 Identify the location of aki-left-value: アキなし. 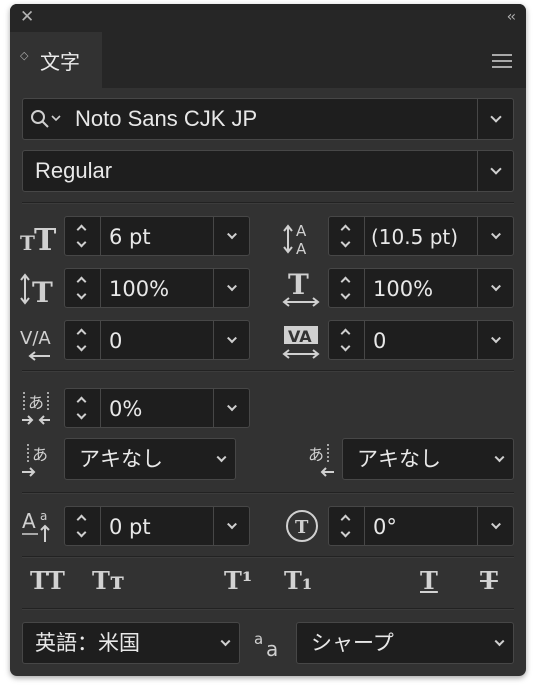
(121, 459).